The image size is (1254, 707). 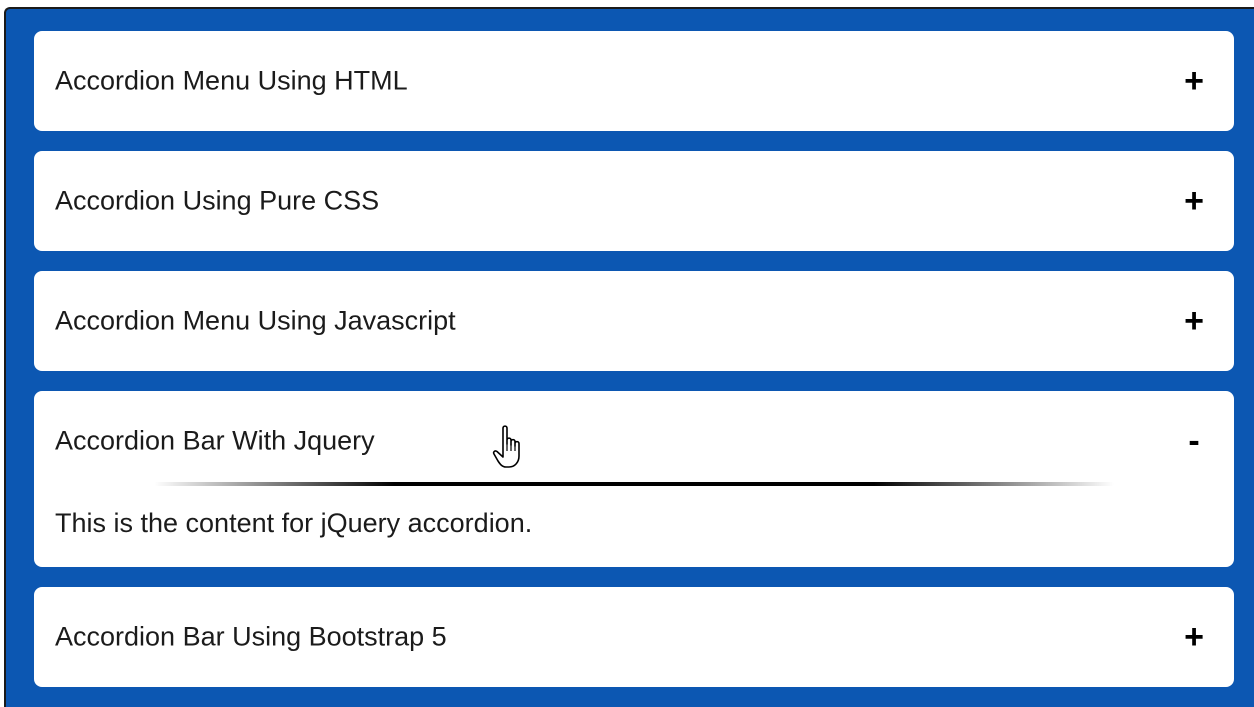 What do you see at coordinates (634, 441) in the screenshot?
I see `accordion-header: Accordion Bar With Jquery -` at bounding box center [634, 441].